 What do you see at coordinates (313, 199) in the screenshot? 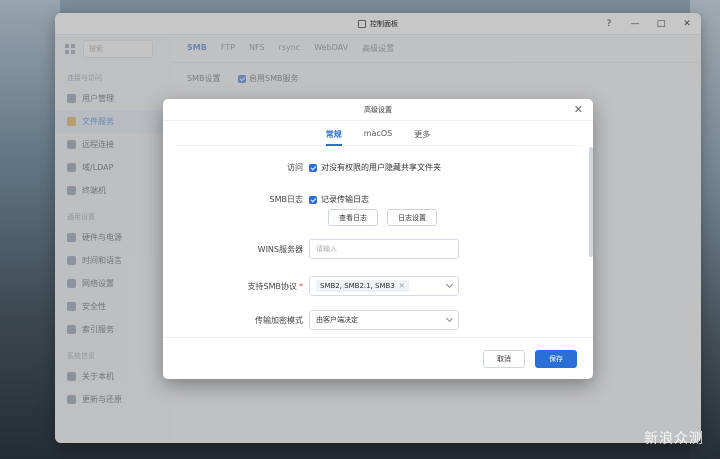
I see `transfer-log-checkbox` at bounding box center [313, 199].